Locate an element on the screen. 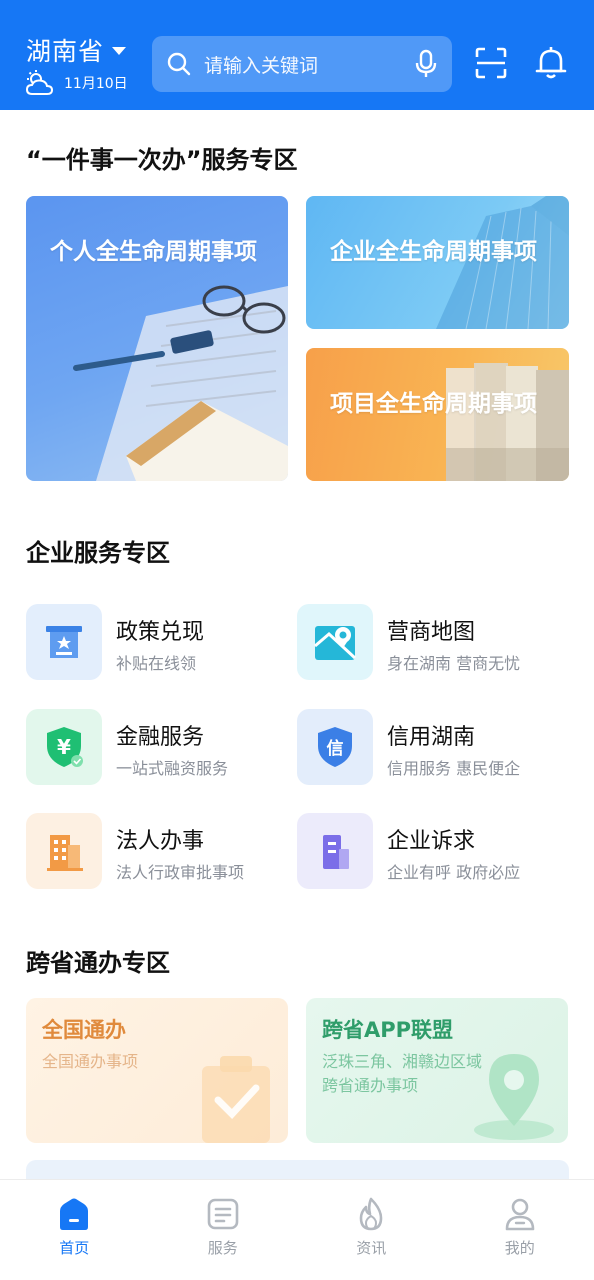  nav-services-label: 服务 is located at coordinates (222, 1248).